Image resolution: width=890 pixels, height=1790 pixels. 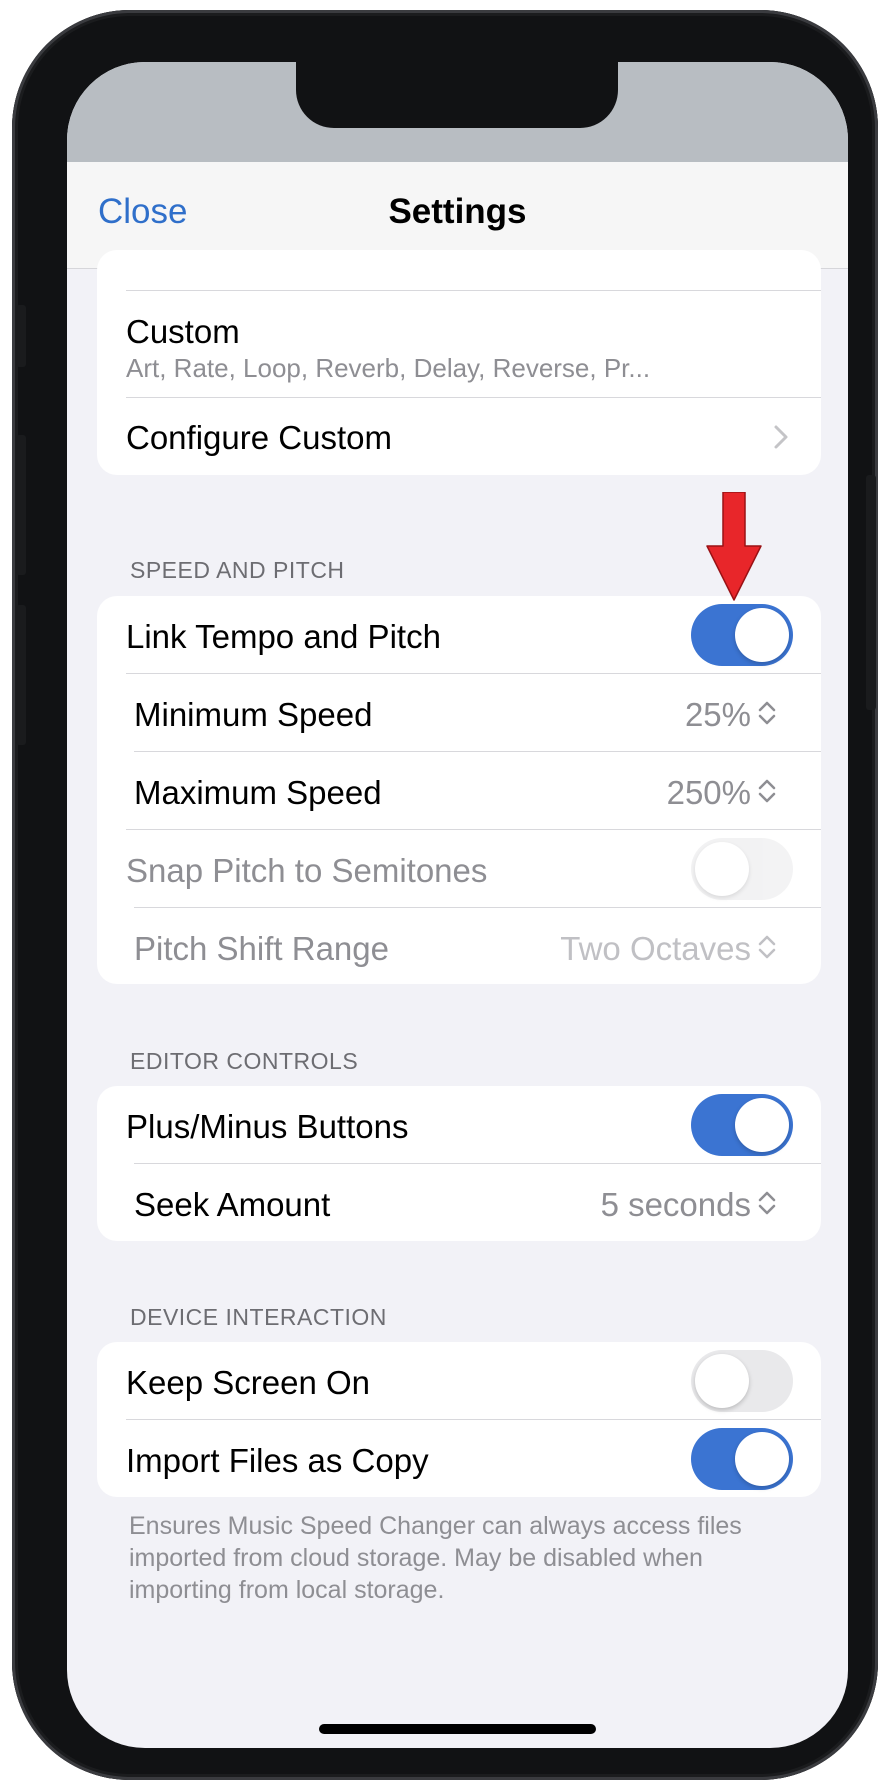 What do you see at coordinates (244, 1061) in the screenshot?
I see `section-header-editor-controls: EDITOR CONTROLS` at bounding box center [244, 1061].